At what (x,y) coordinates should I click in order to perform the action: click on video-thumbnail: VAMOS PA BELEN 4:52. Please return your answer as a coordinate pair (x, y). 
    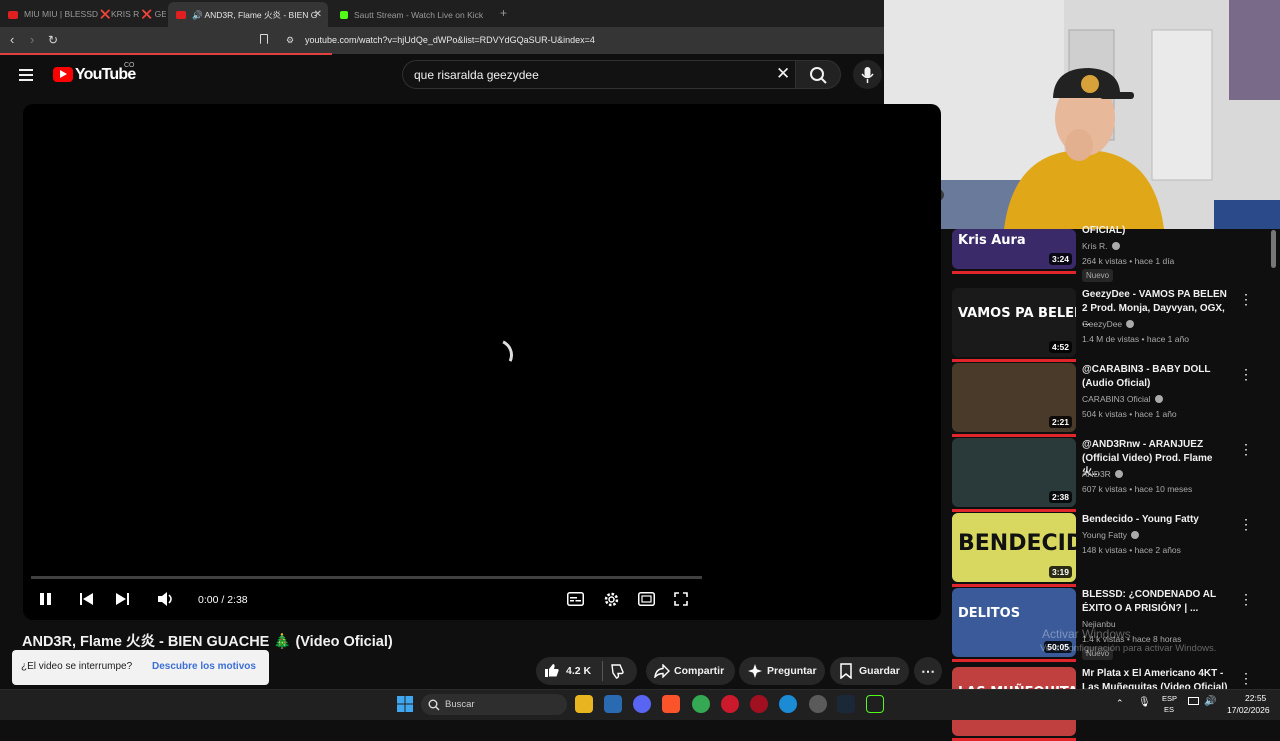
    Looking at the image, I should click on (1014, 322).